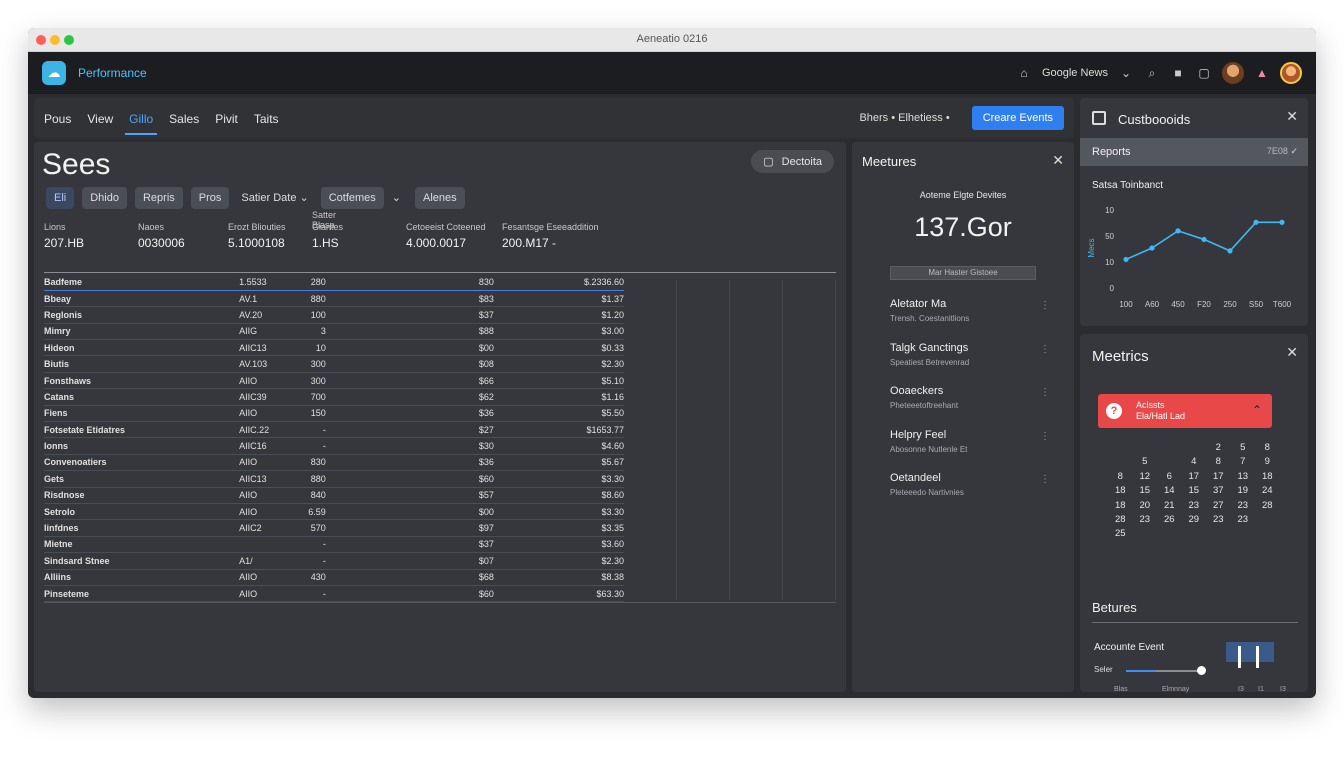  What do you see at coordinates (1243, 461) in the screenshot?
I see `calendar-day: 7` at bounding box center [1243, 461].